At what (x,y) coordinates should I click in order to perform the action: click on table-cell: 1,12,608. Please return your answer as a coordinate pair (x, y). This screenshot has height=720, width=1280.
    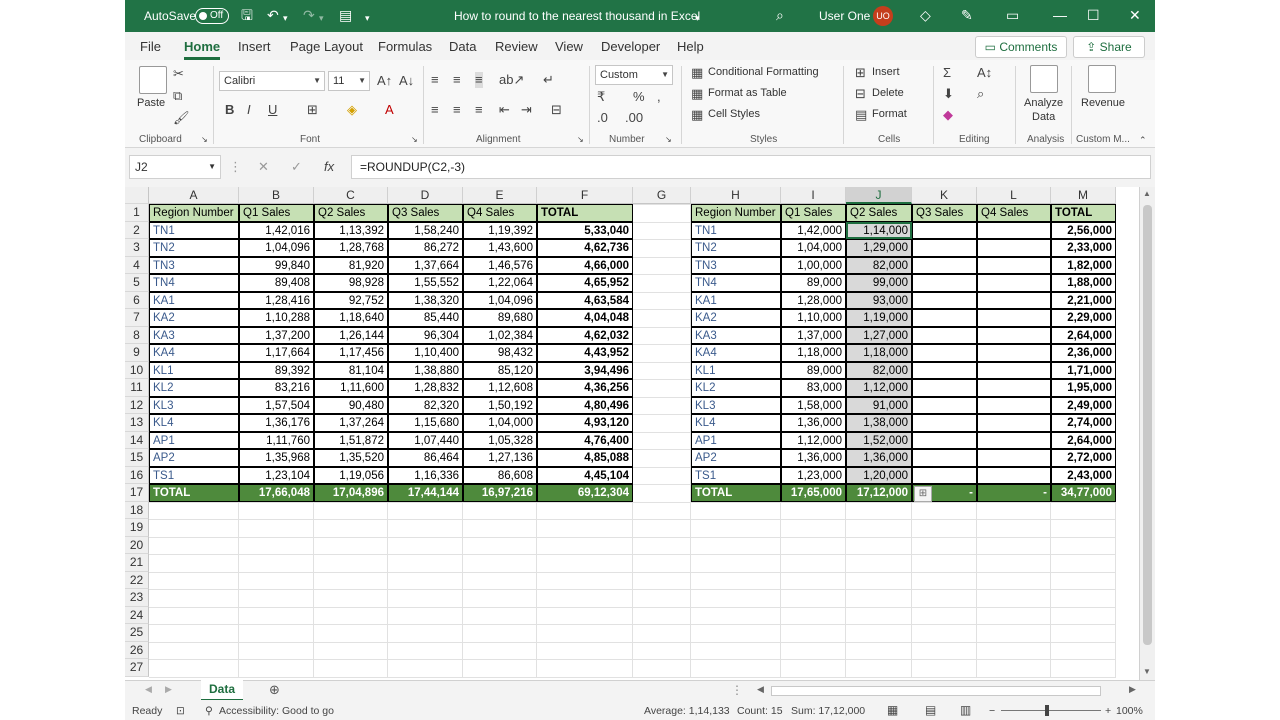
    Looking at the image, I should click on (500, 388).